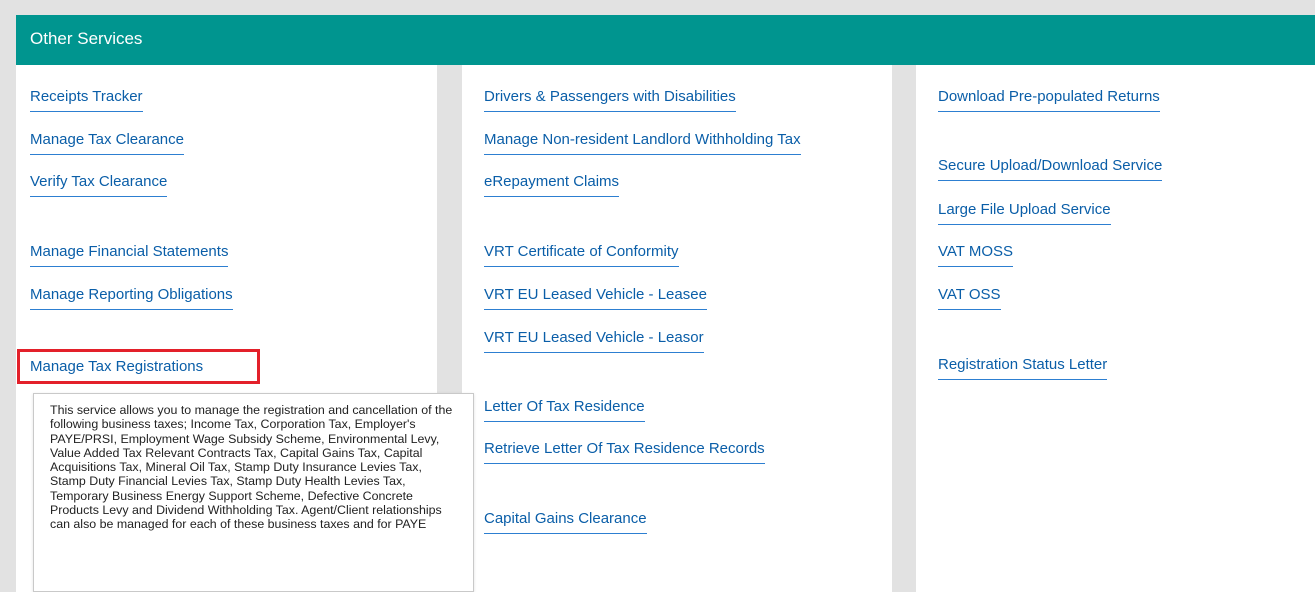 This screenshot has width=1315, height=592. I want to click on other-services-header: Other Services, so click(665, 40).